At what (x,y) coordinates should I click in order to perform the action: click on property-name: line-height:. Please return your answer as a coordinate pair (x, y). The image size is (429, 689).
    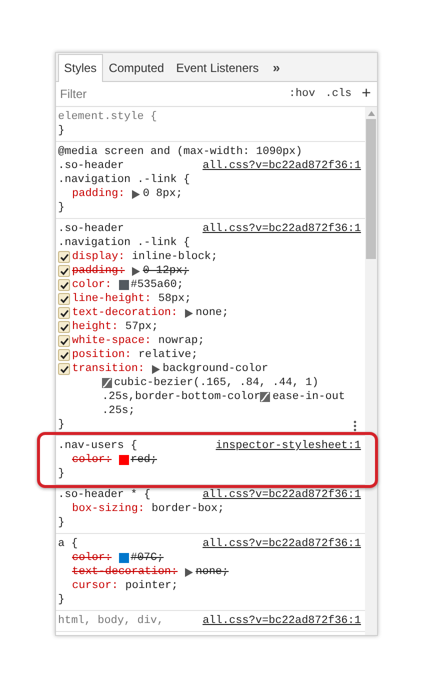
    Looking at the image, I should click on (112, 299).